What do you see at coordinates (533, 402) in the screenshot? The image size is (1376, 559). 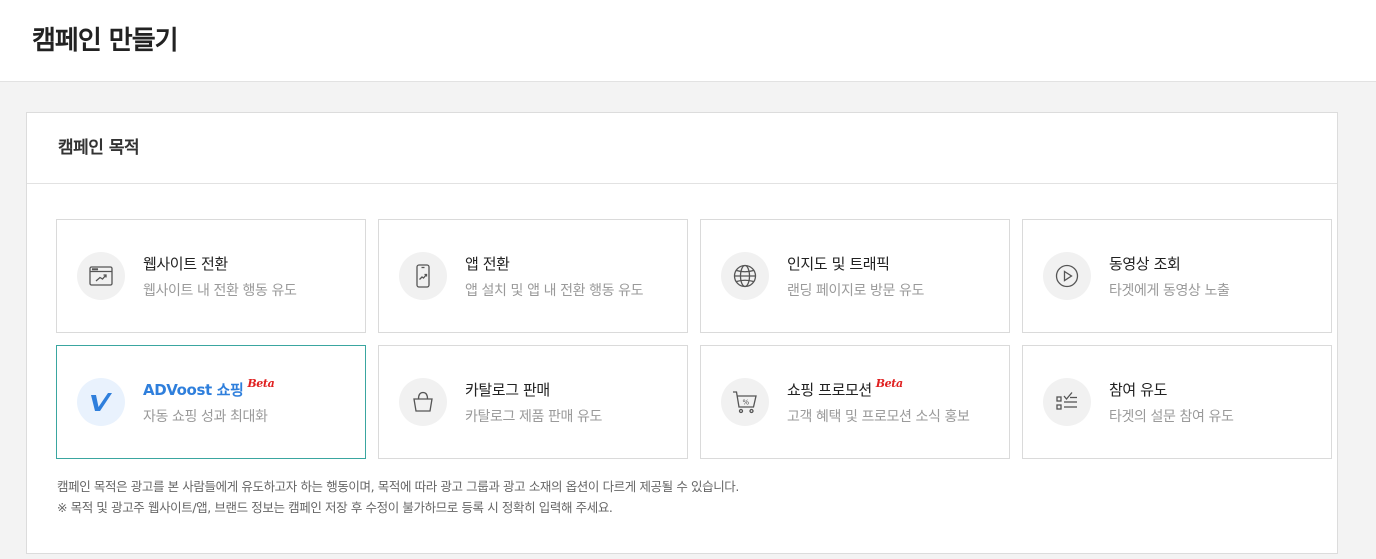 I see `option-catalog-sales: 카탈로그 판매 카탈로그 제품 판매 유도` at bounding box center [533, 402].